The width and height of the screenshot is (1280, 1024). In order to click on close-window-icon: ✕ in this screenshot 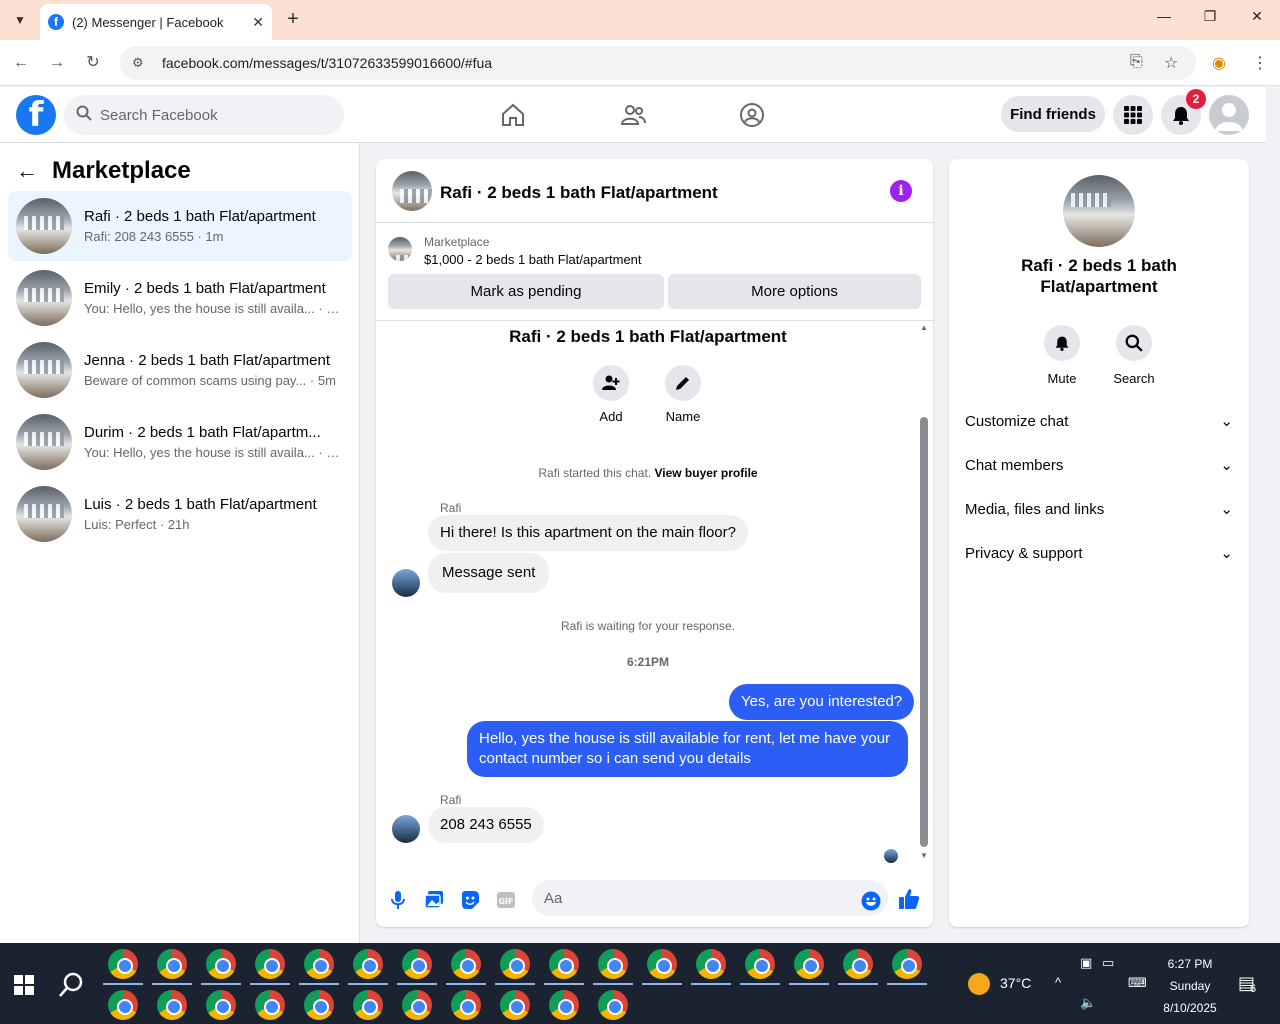, I will do `click(1257, 16)`.